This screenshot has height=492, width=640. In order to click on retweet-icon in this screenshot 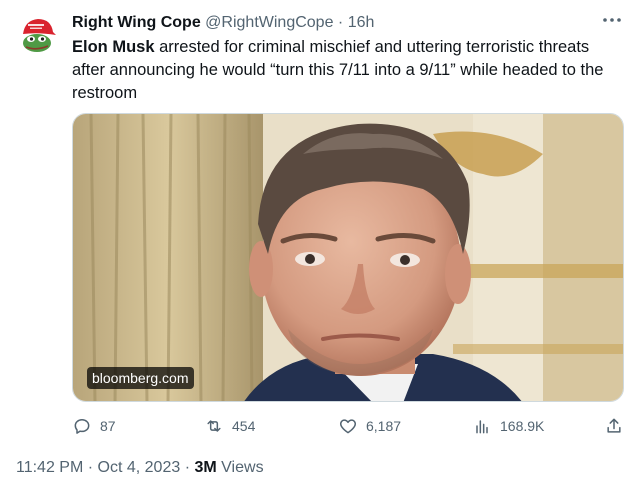, I will do `click(214, 426)`.